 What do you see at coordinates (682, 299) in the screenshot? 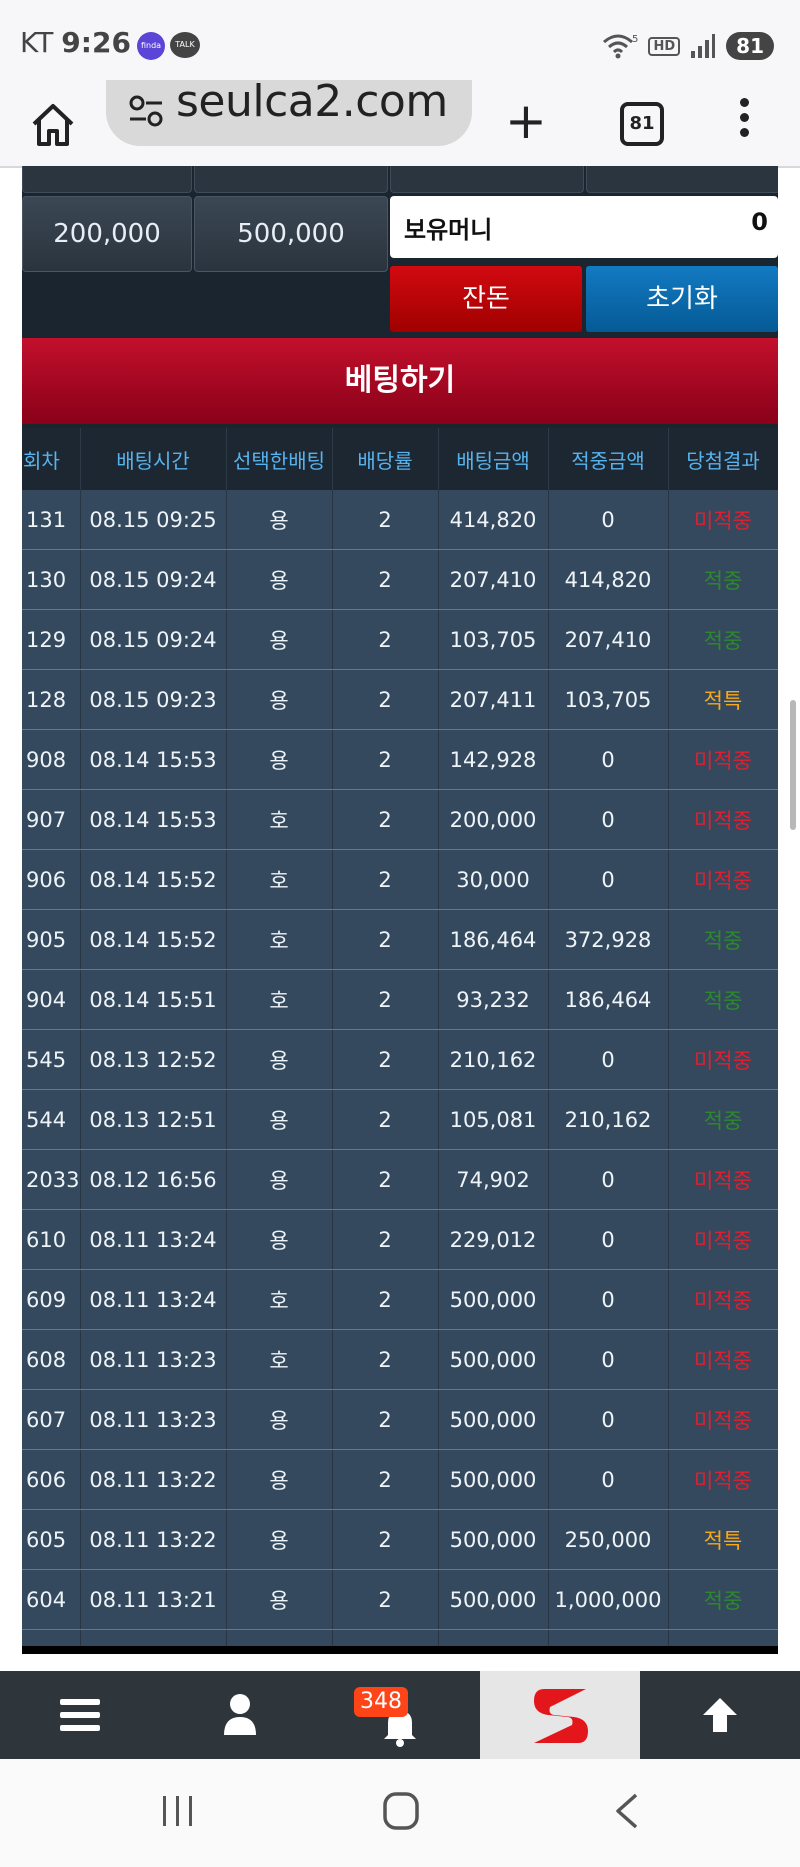
I see `reset-button: 초기화` at bounding box center [682, 299].